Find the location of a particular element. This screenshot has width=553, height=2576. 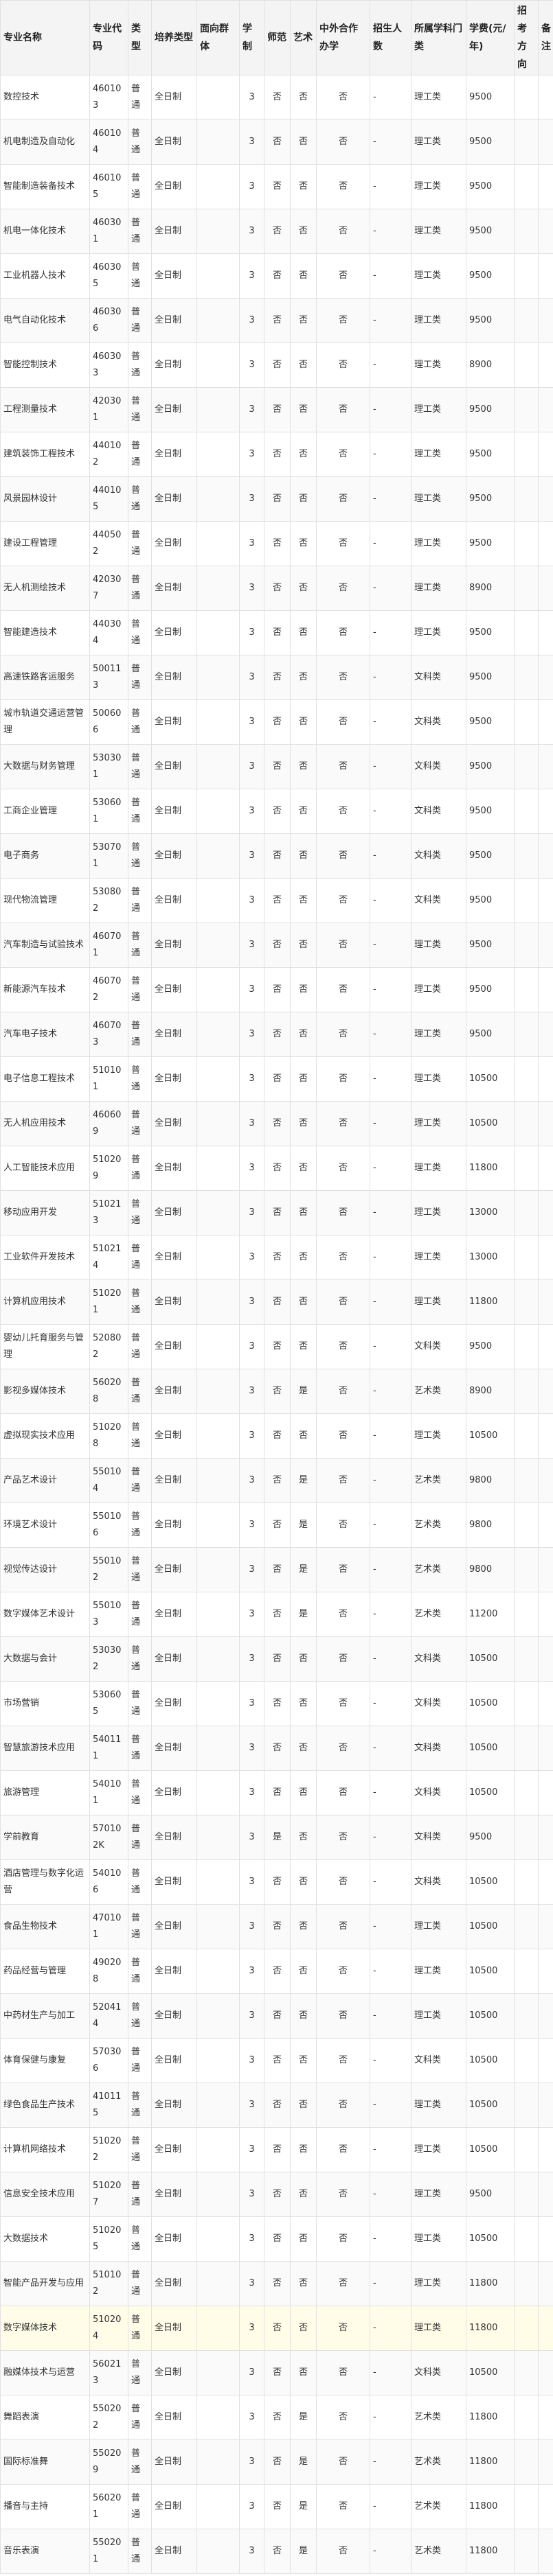

table-row: 电子商务 530701 普通 全日制 3 否否否 - 文科类 9500 is located at coordinates (276, 856).